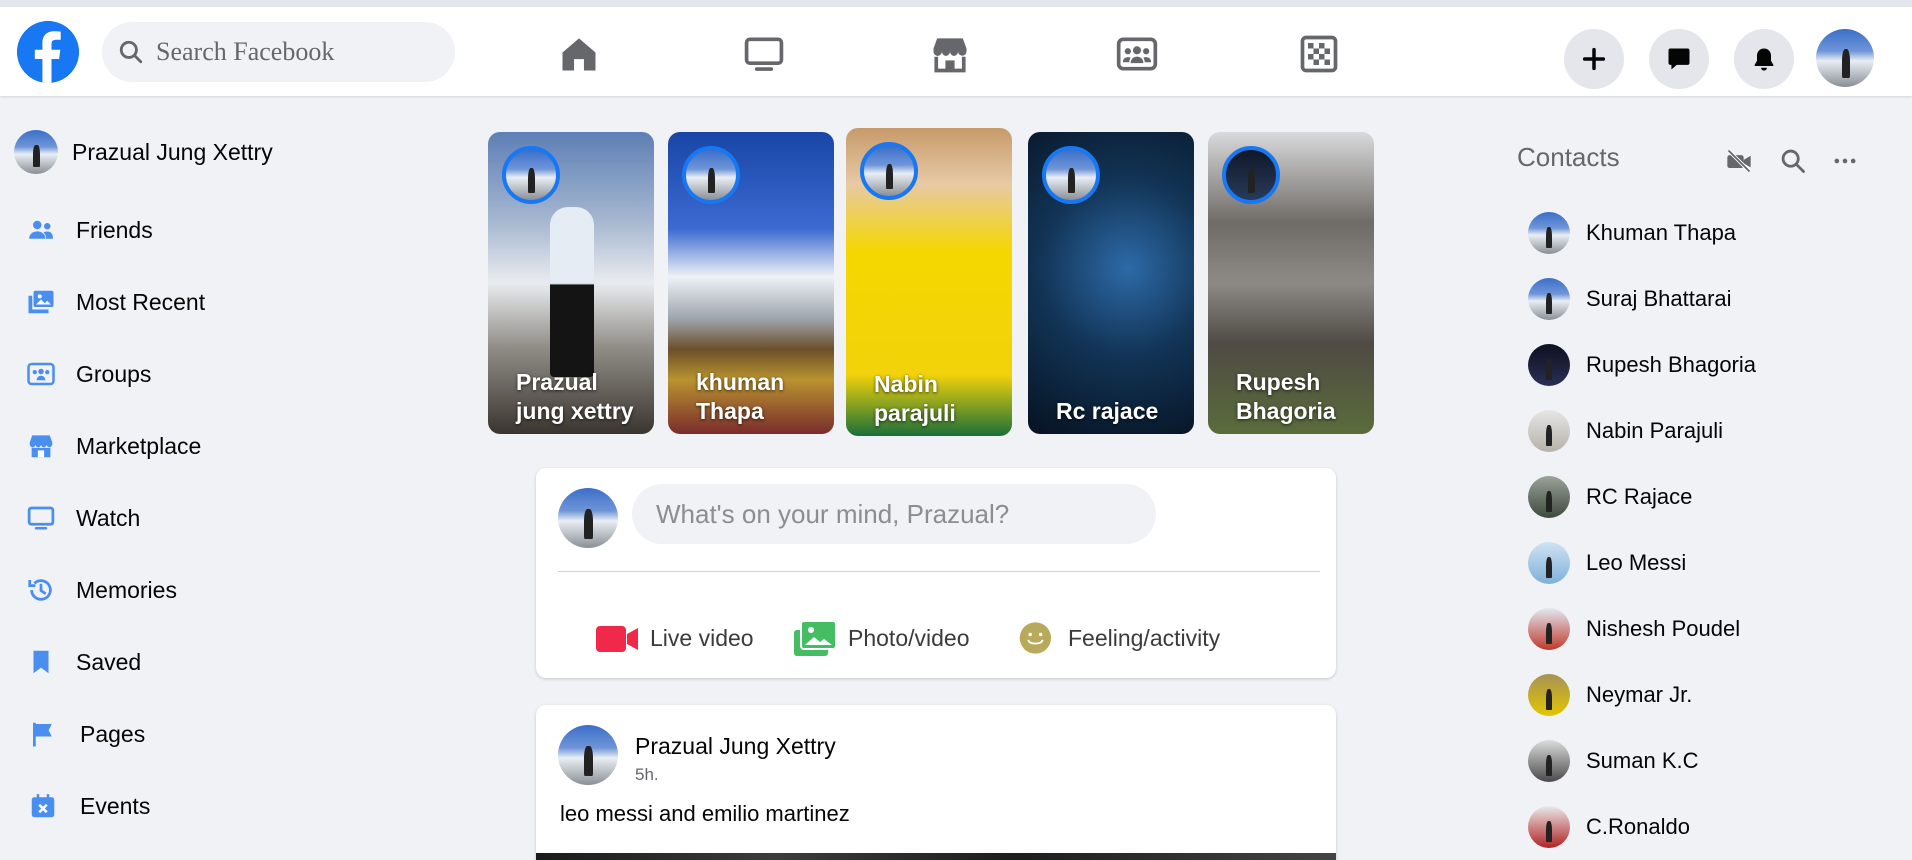 Image resolution: width=1912 pixels, height=860 pixels. Describe the element at coordinates (575, 396) in the screenshot. I see `story-name: Prazual jung xettry` at that location.